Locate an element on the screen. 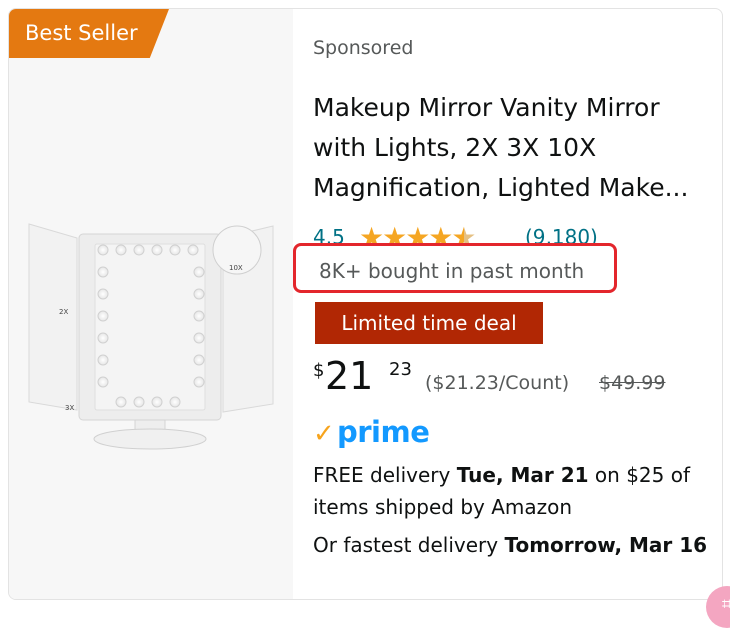  price-currency: $ is located at coordinates (319, 370).